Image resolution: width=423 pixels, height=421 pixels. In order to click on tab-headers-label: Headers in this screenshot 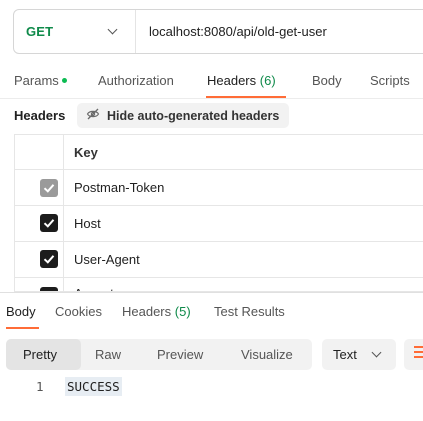, I will do `click(232, 80)`.